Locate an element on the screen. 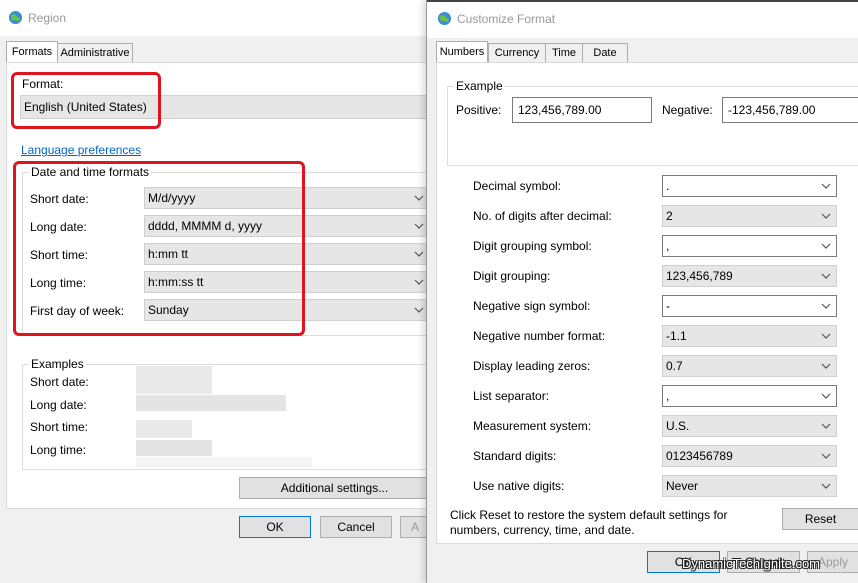 The height and width of the screenshot is (583, 858). reset-button: Reset is located at coordinates (820, 519).